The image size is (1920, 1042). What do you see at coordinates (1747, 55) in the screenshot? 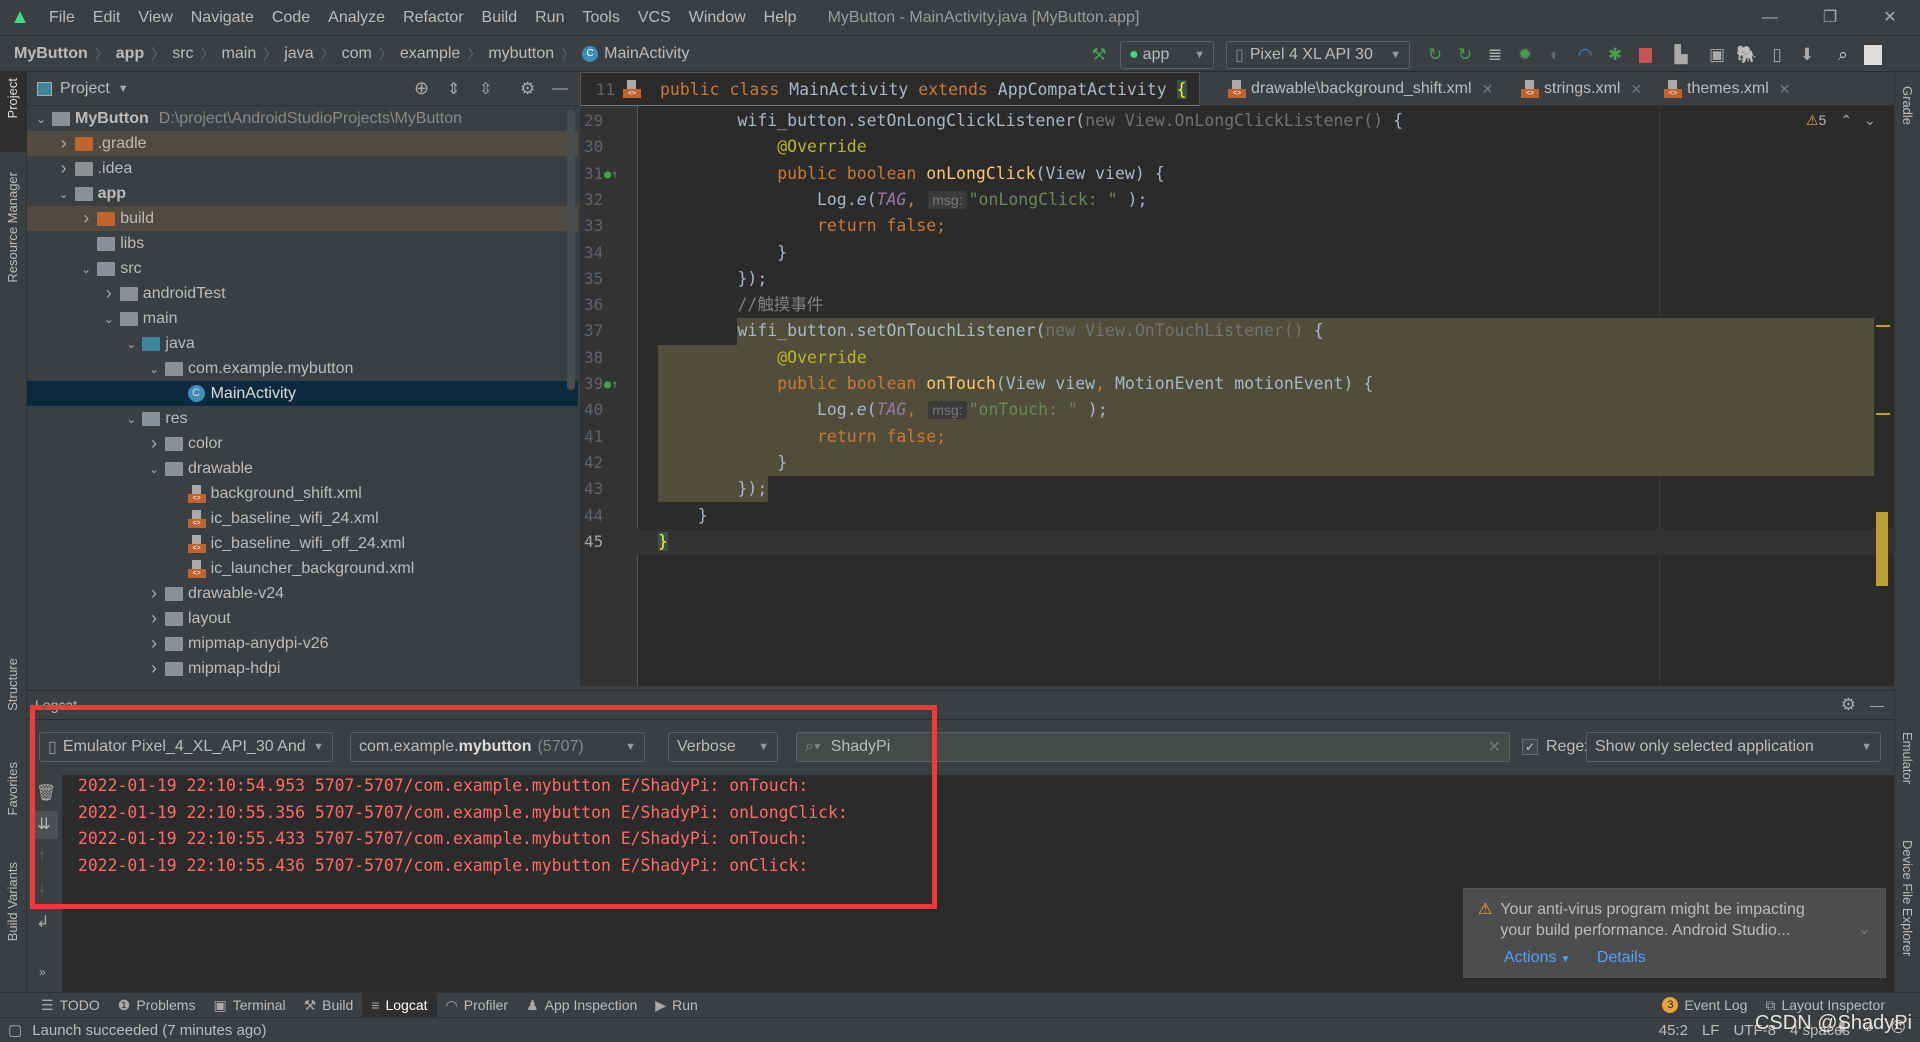
I see `gradle-sync-icon: 🐘` at bounding box center [1747, 55].